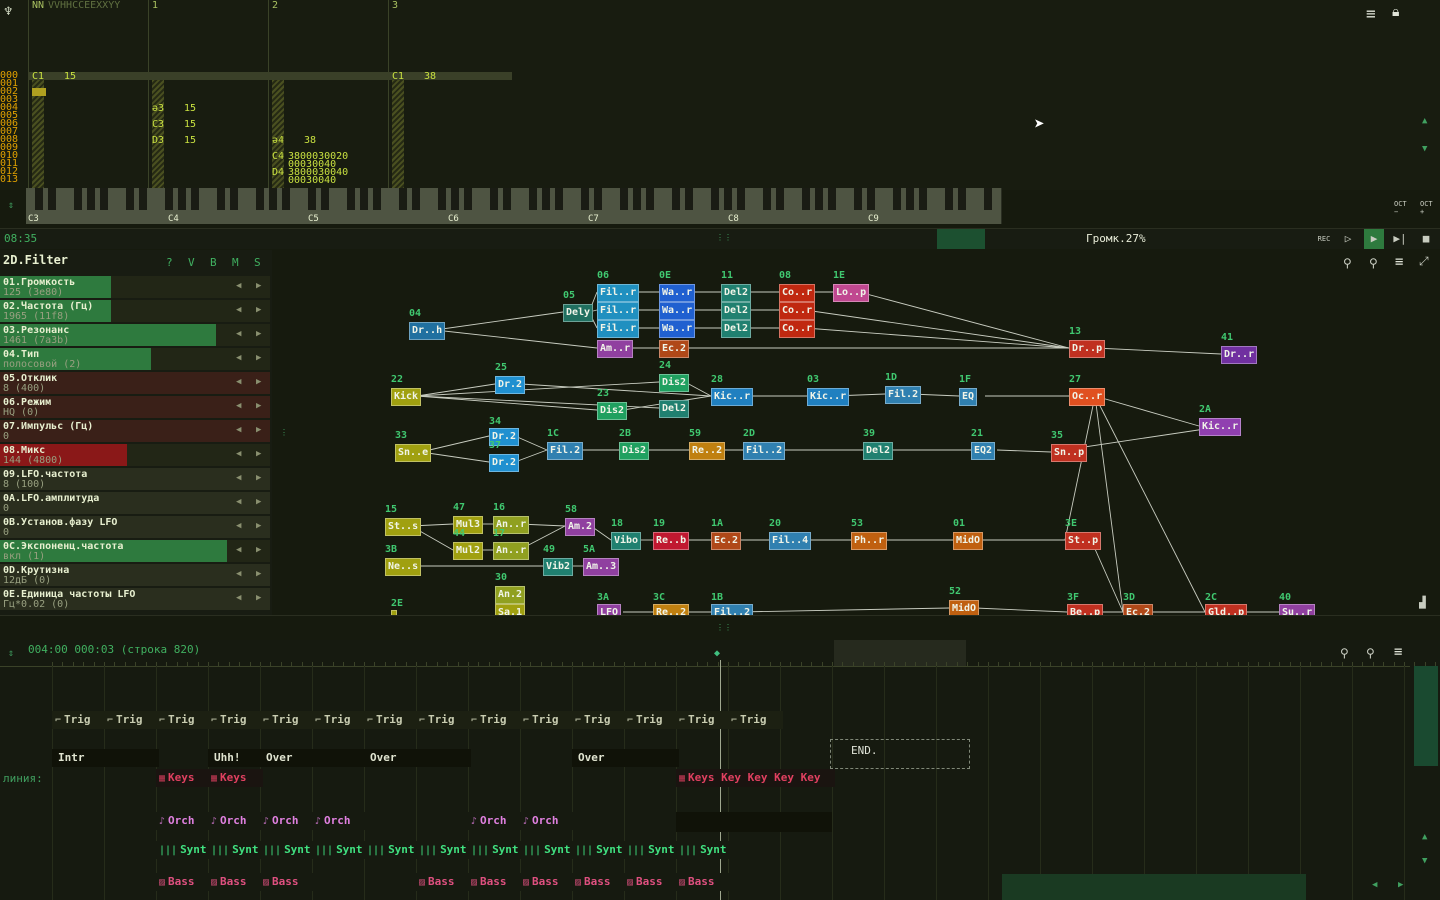 The width and height of the screenshot is (1440, 900). What do you see at coordinates (1344, 653) in the screenshot?
I see `timeline-zoom-out-icon: ⚲` at bounding box center [1344, 653].